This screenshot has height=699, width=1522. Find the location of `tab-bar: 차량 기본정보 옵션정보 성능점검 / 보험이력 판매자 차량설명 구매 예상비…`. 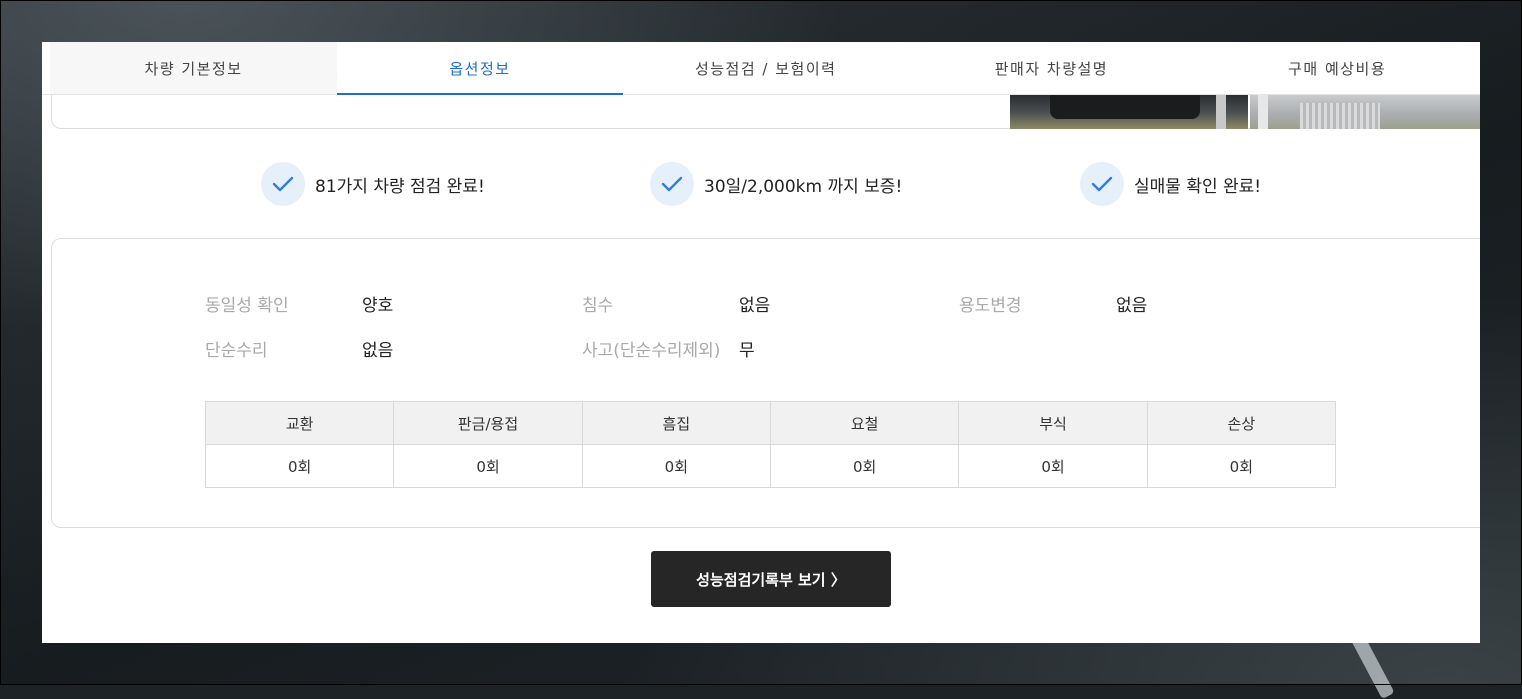

tab-bar: 차량 기본정보 옵션정보 성능점검 / 보험이력 판매자 차량설명 구매 예상비… is located at coordinates (761, 68).